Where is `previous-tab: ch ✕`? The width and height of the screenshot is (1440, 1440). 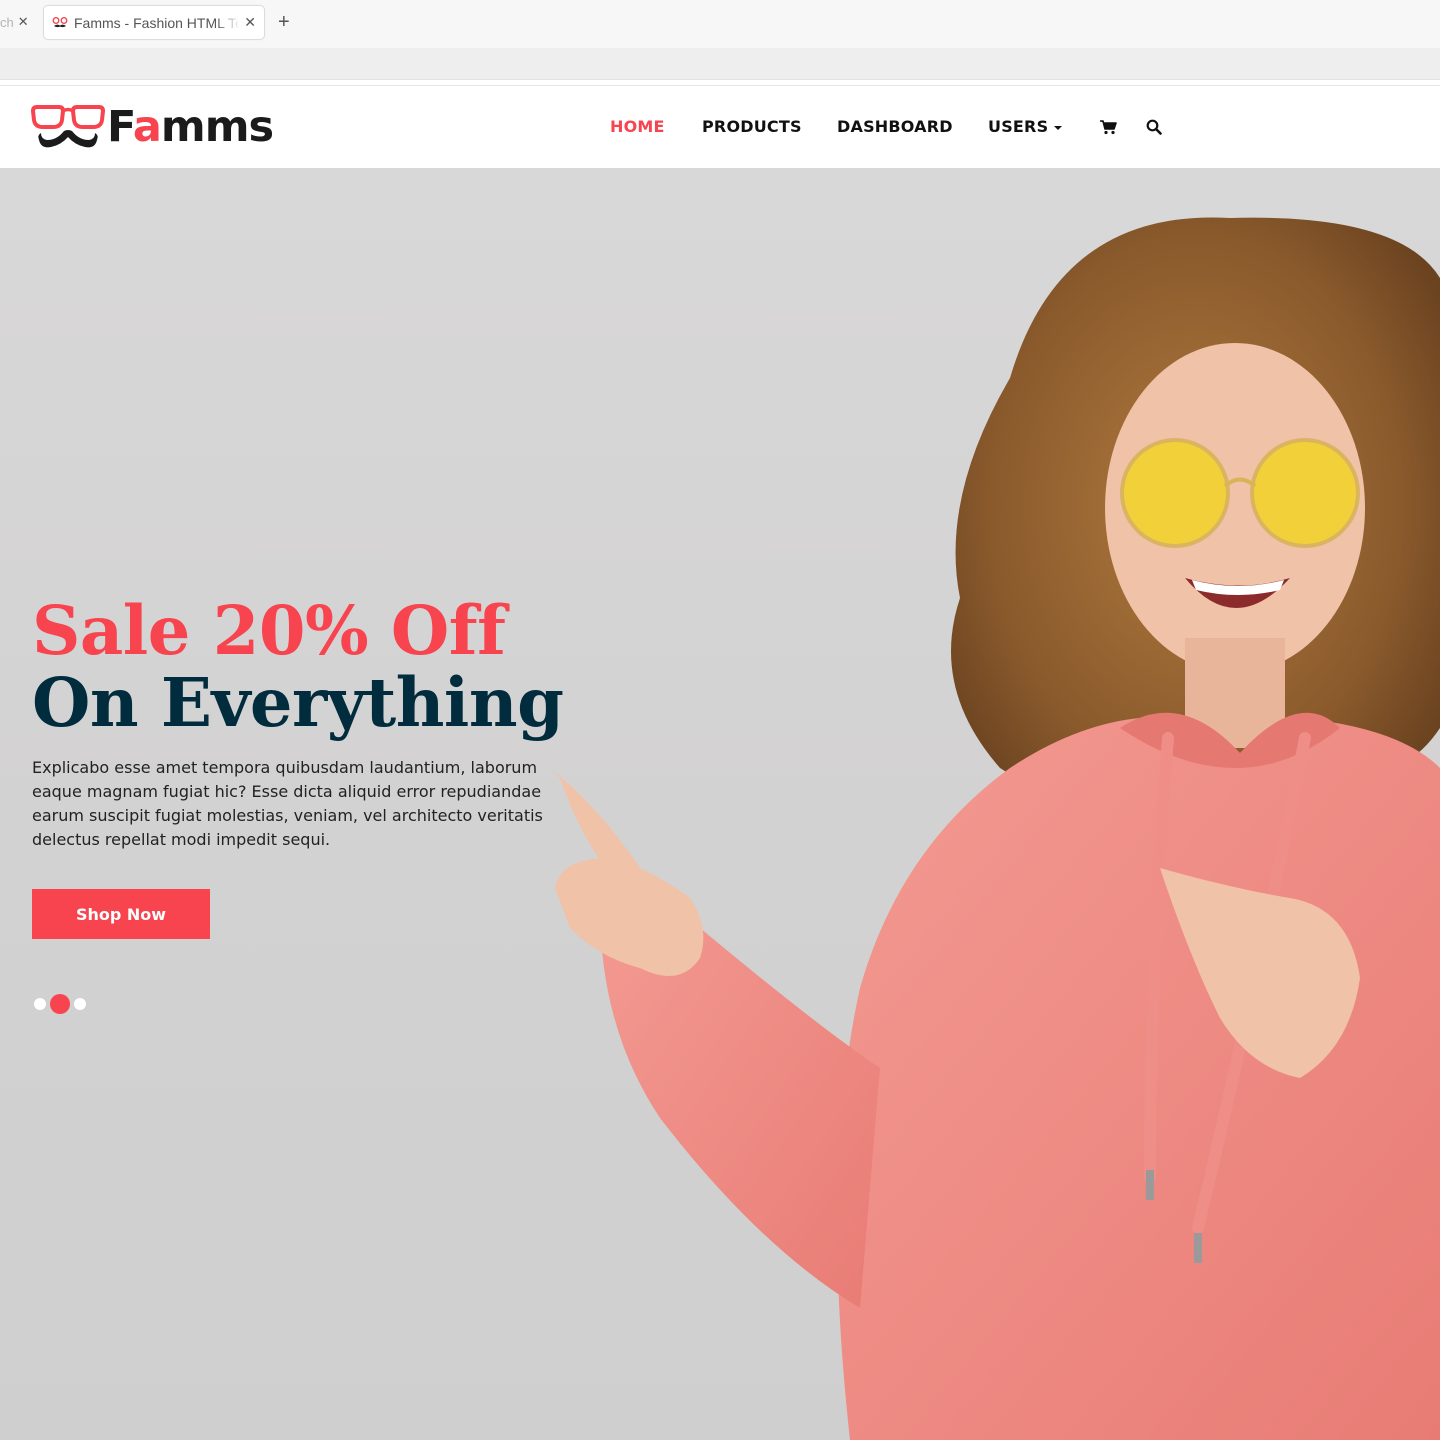 previous-tab: ch ✕ is located at coordinates (20, 22).